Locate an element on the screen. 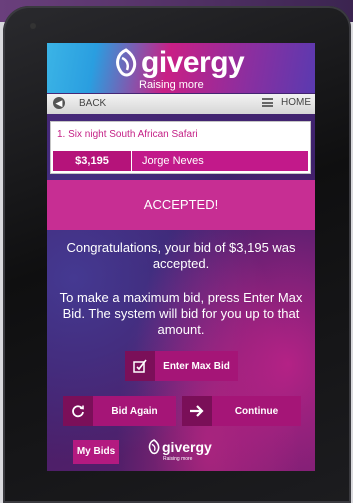 The width and height of the screenshot is (353, 503). continue-button: Continue is located at coordinates (241, 411).